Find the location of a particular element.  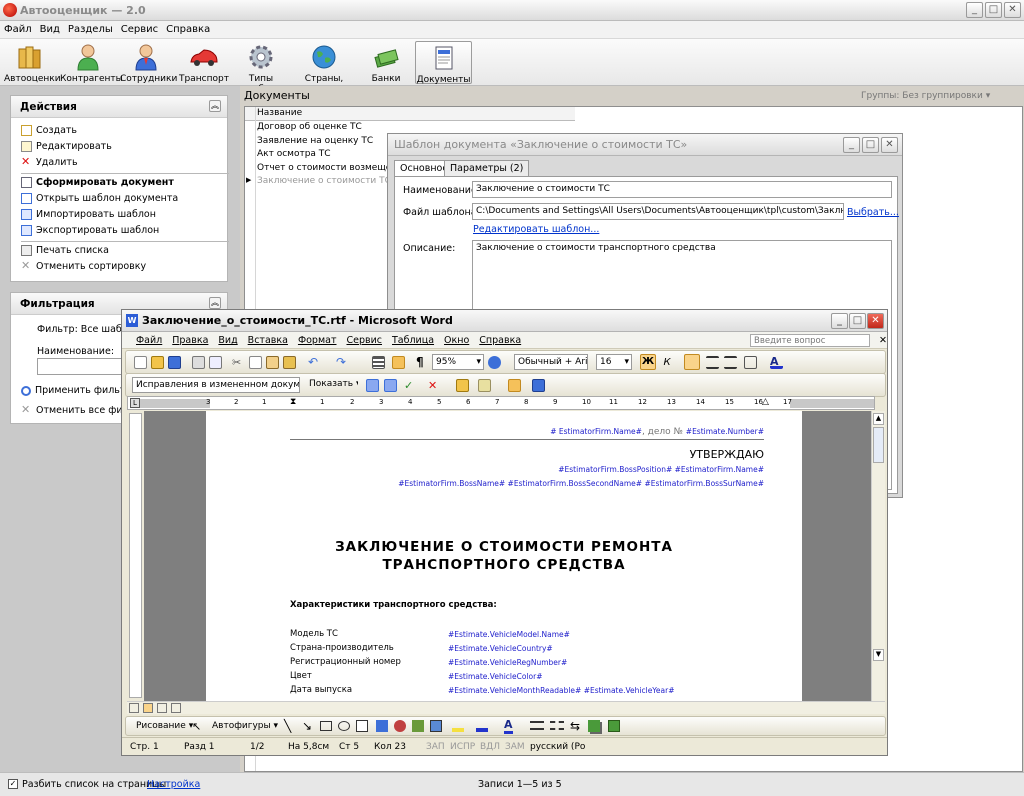

word-menu-insert: Вставка is located at coordinates (268, 339).